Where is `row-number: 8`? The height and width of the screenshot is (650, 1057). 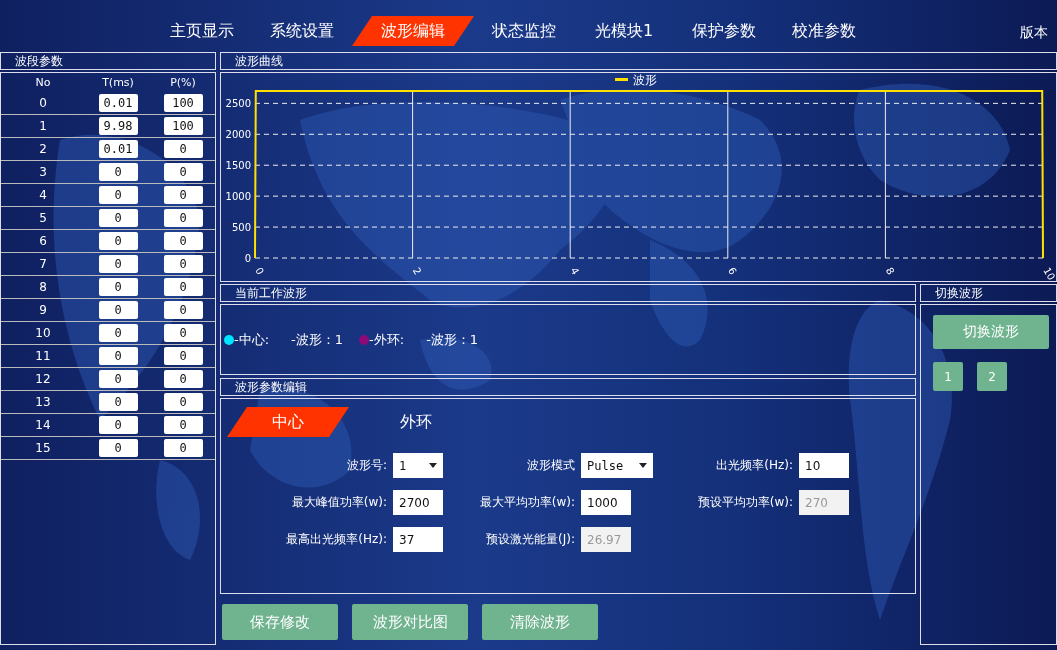 row-number: 8 is located at coordinates (43, 287).